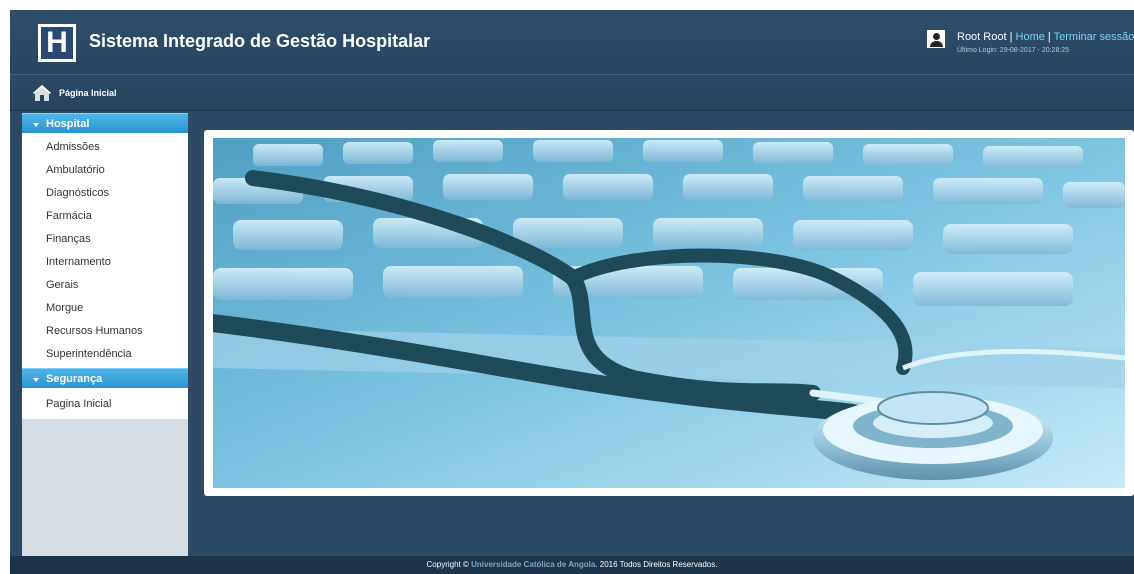 This screenshot has height=574, width=1134. What do you see at coordinates (1094, 37) in the screenshot?
I see `logout-link: Terminar sessão` at bounding box center [1094, 37].